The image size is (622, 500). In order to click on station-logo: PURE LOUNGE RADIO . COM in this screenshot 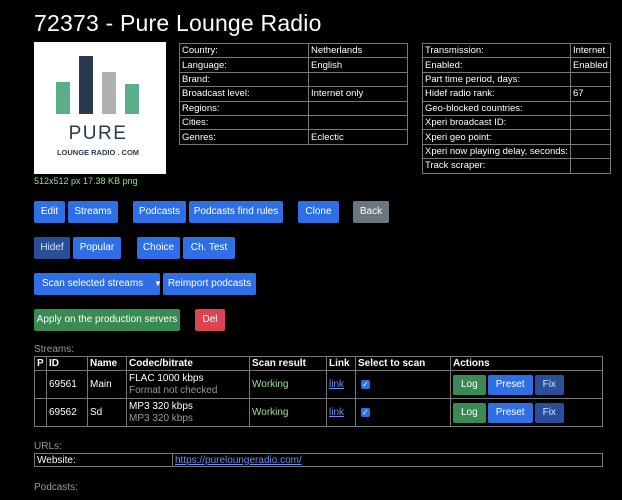, I will do `click(100, 108)`.